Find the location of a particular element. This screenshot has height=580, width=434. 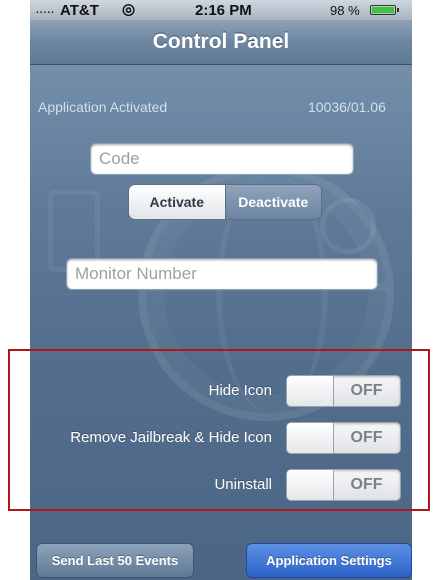

clock-background-icon is located at coordinates (348, 226).